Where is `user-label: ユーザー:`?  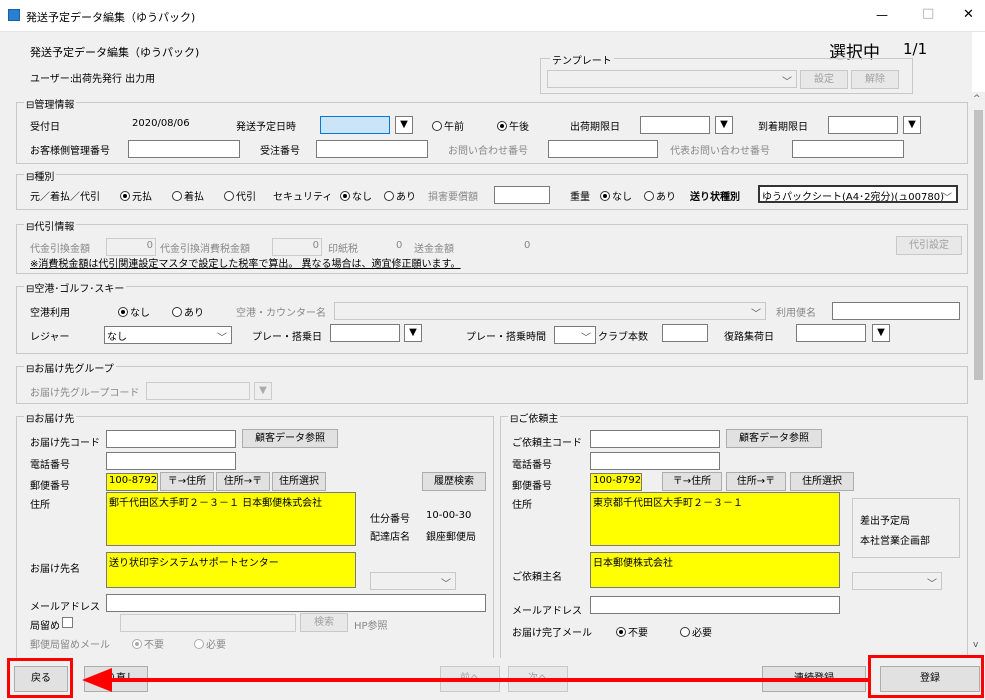
user-label: ユーザー: is located at coordinates (52, 79).